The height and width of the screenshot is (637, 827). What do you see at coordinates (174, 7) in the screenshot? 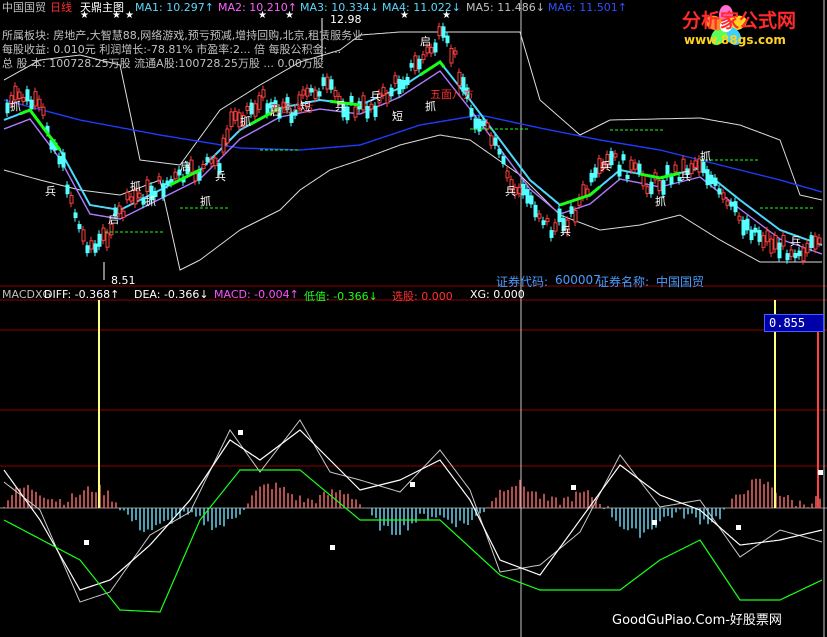
I see `ma1-value: MA1: 10.297↑` at bounding box center [174, 7].